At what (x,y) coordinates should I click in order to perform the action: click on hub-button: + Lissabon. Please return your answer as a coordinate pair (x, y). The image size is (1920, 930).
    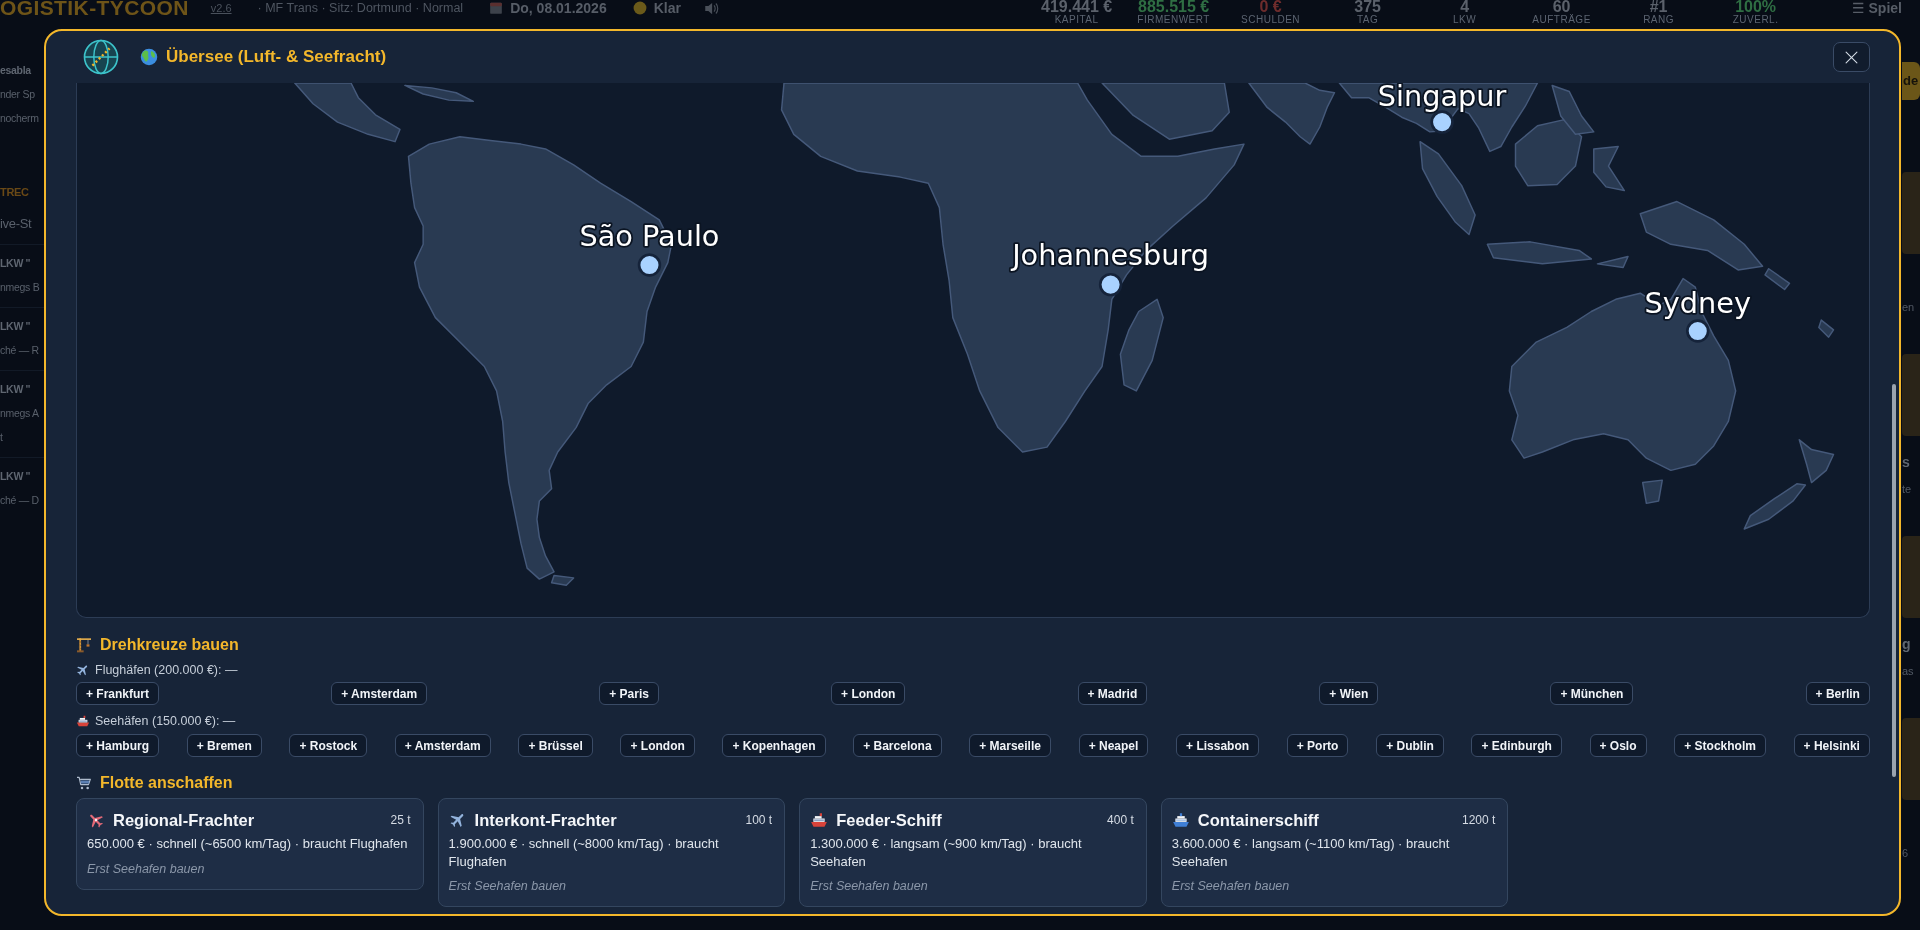
    Looking at the image, I should click on (1218, 745).